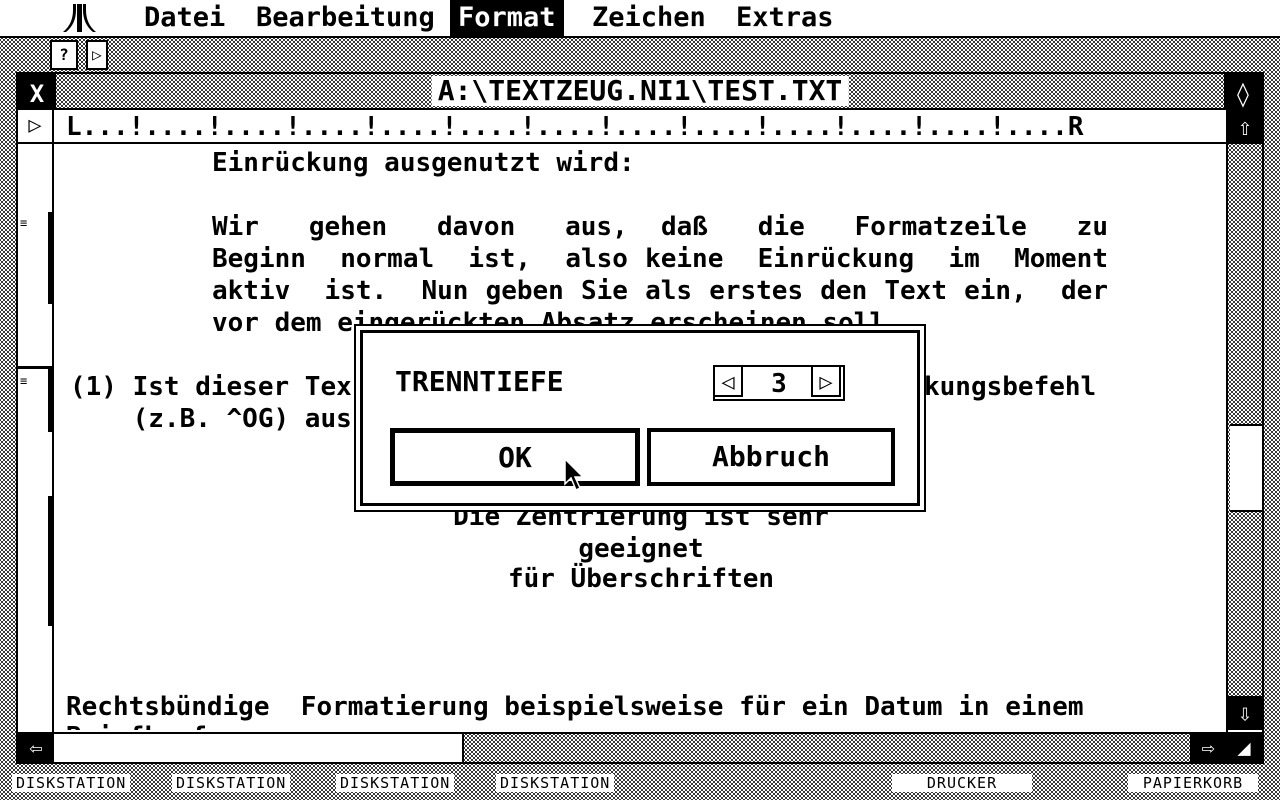 This screenshot has width=1280, height=800. What do you see at coordinates (1246, 468) in the screenshot?
I see `vertical-scroll-thumb` at bounding box center [1246, 468].